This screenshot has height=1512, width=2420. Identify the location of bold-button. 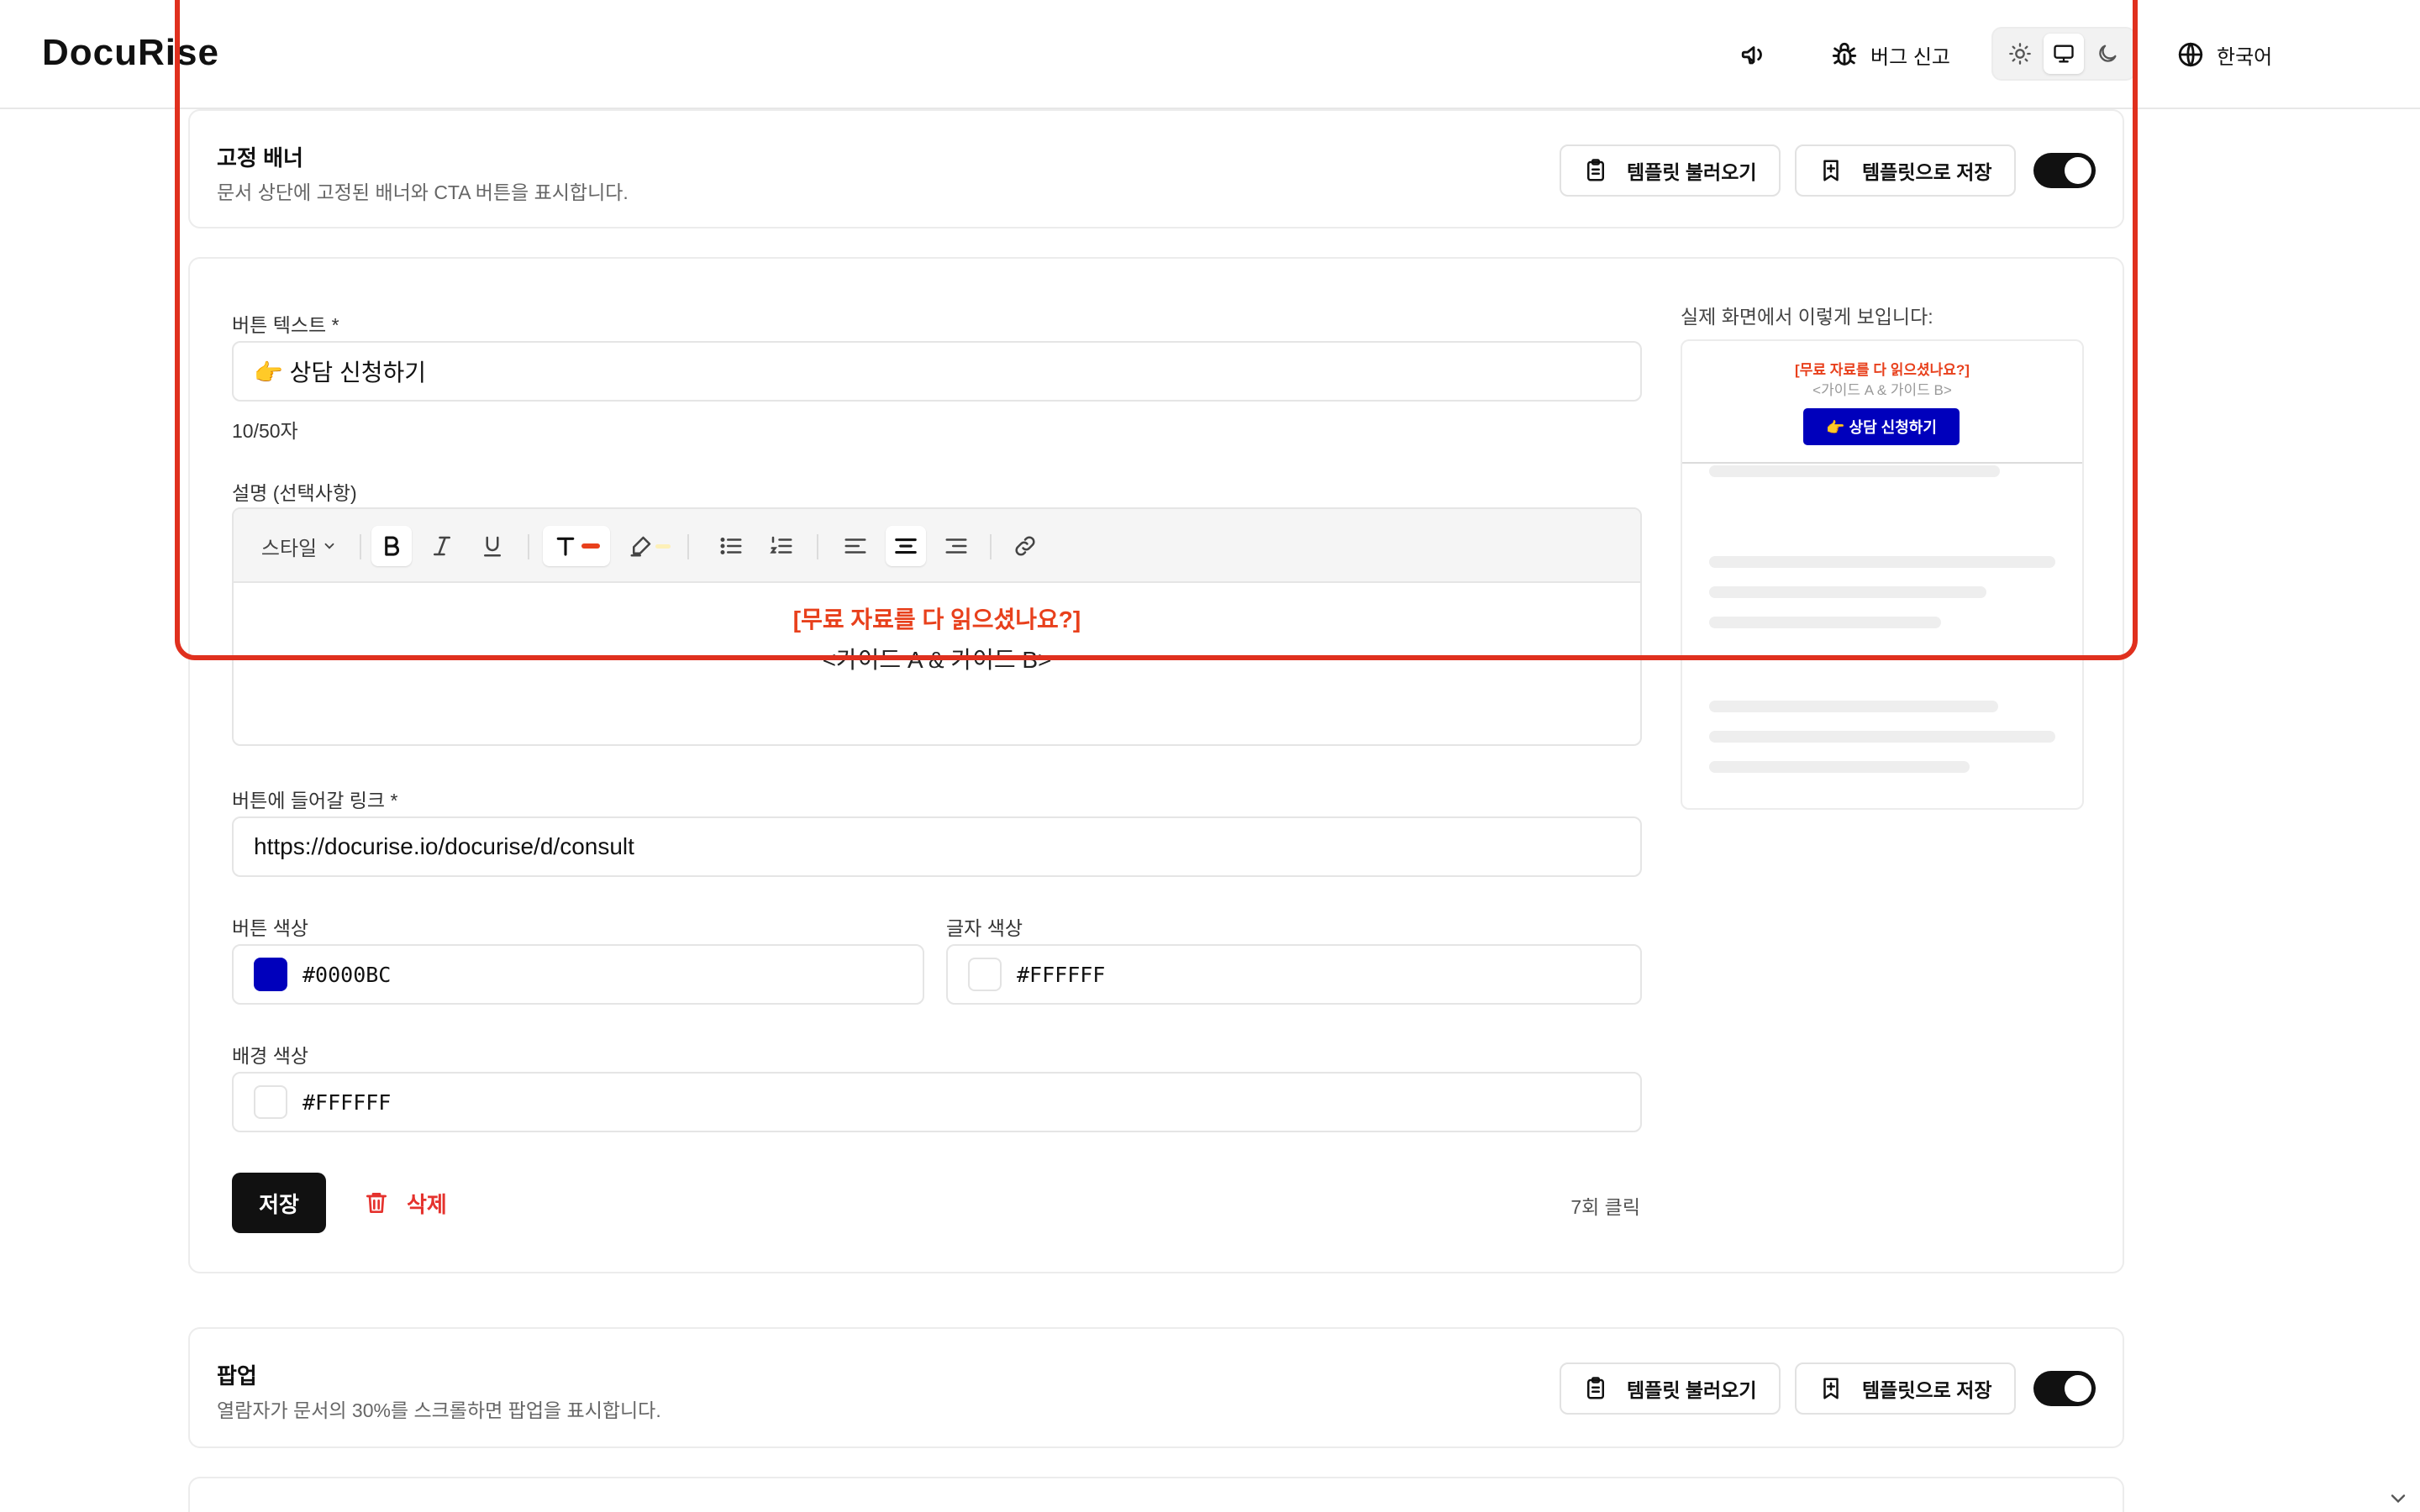
(391, 546).